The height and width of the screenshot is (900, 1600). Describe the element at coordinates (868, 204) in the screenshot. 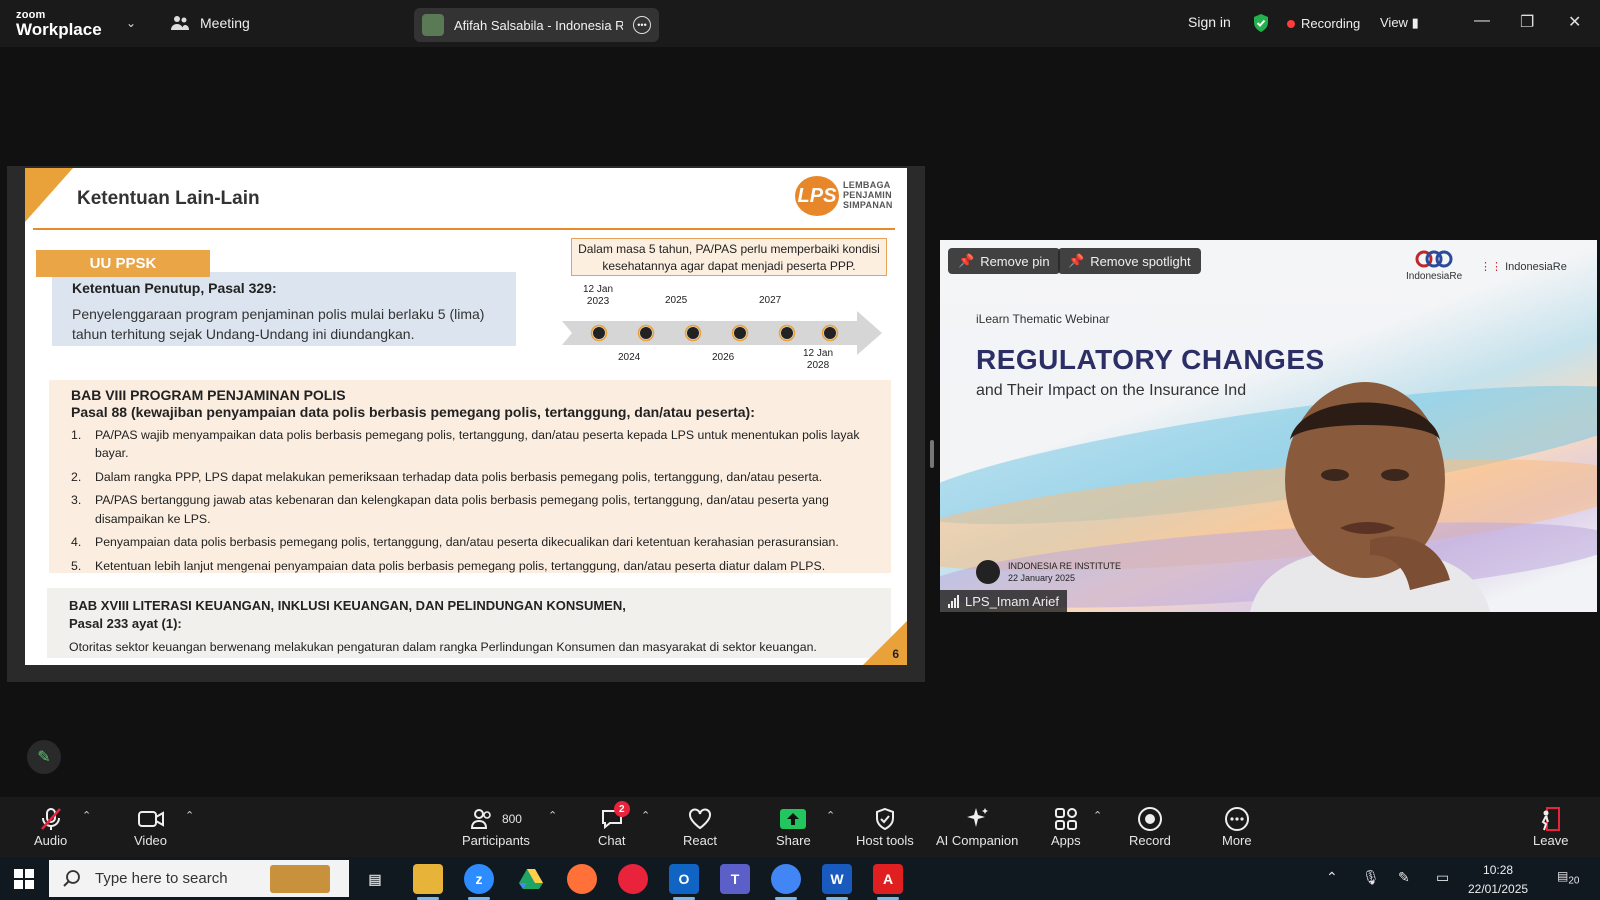

I see `lps-logo-line: SIMPANAN` at that location.